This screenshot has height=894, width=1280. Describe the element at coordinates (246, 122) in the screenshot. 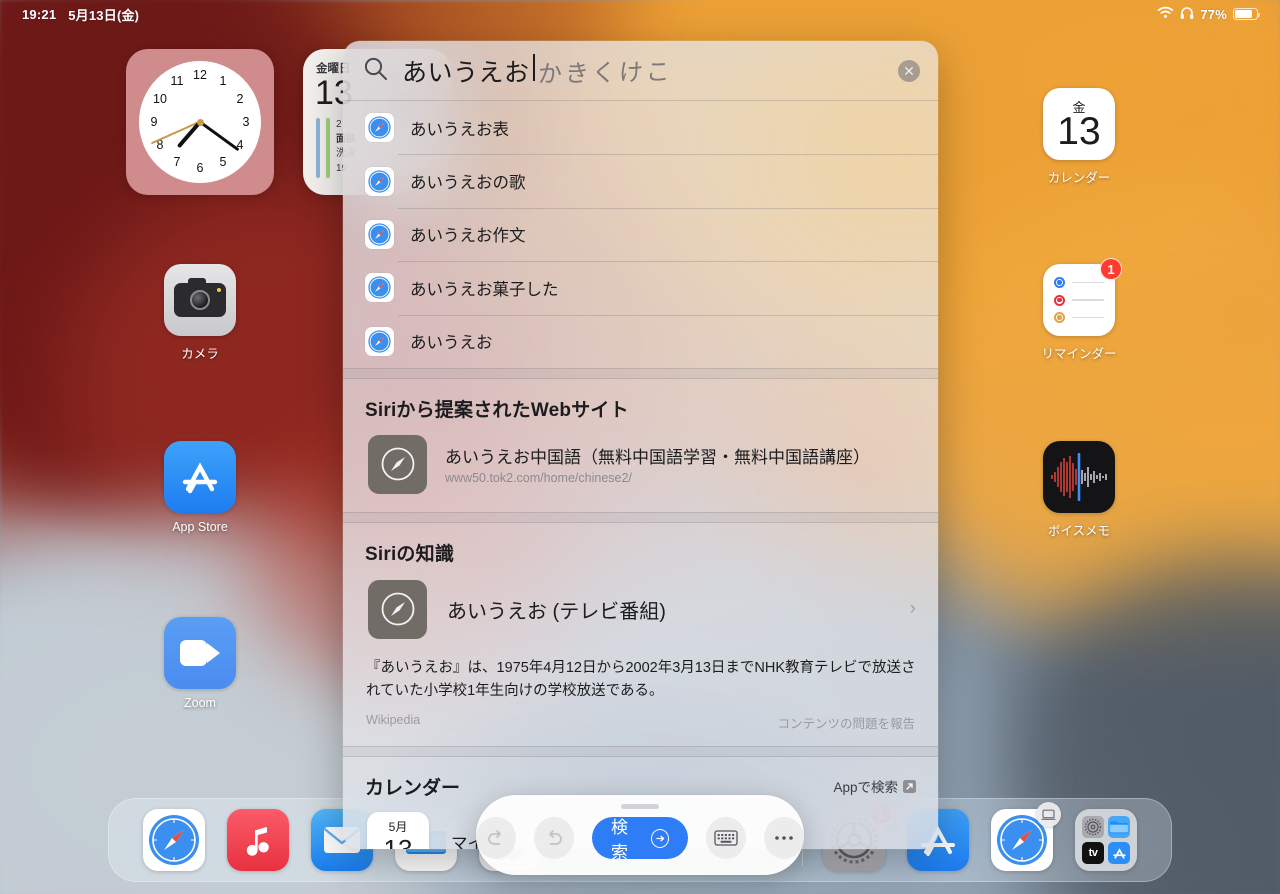

I see `clock-number: 3` at that location.